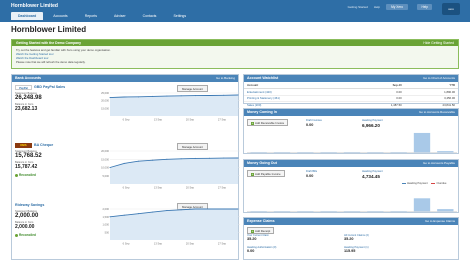 The image size is (470, 265). I want to click on reconciled-label: Reconciled, so click(28, 175).